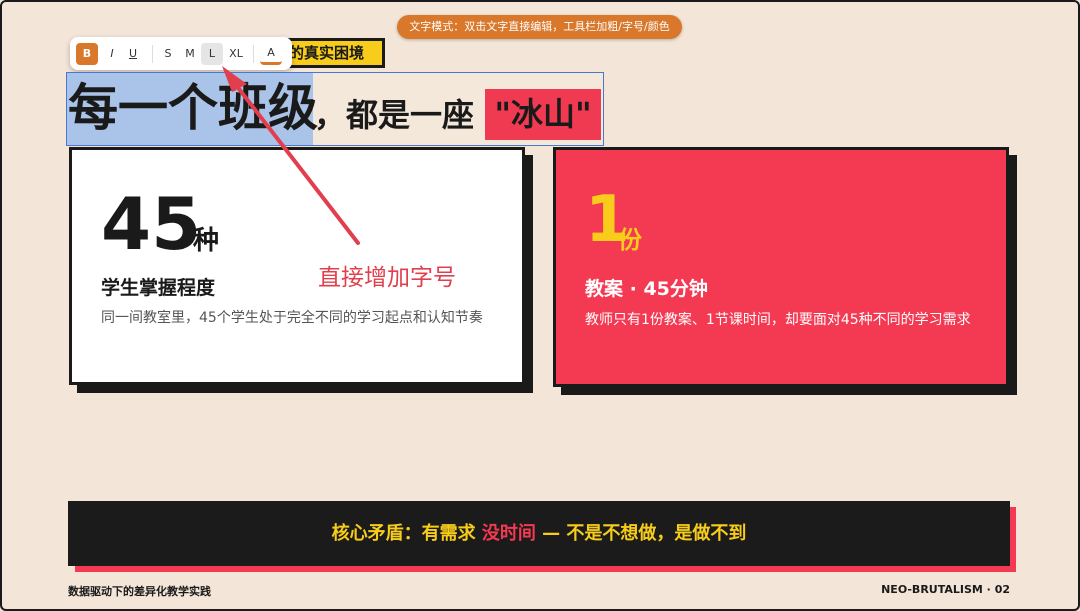 This screenshot has width=1080, height=611. What do you see at coordinates (212, 53) in the screenshot?
I see `size-l-button: L` at bounding box center [212, 53].